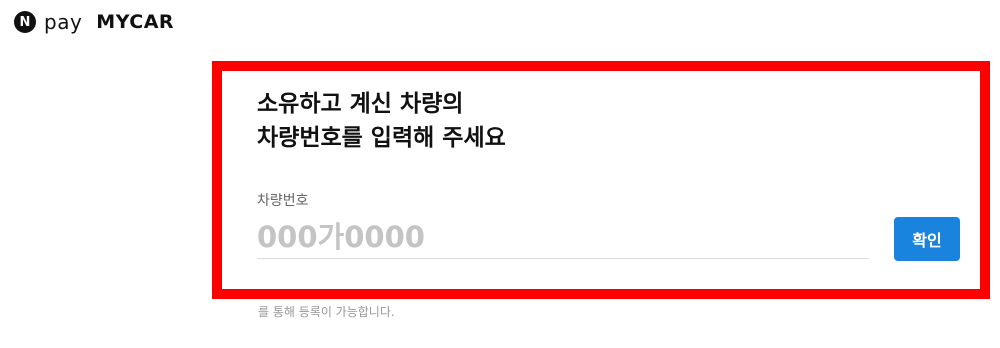 This screenshot has height=348, width=1000. I want to click on title-line-1: 소유하고 계신 차량의, so click(360, 104).